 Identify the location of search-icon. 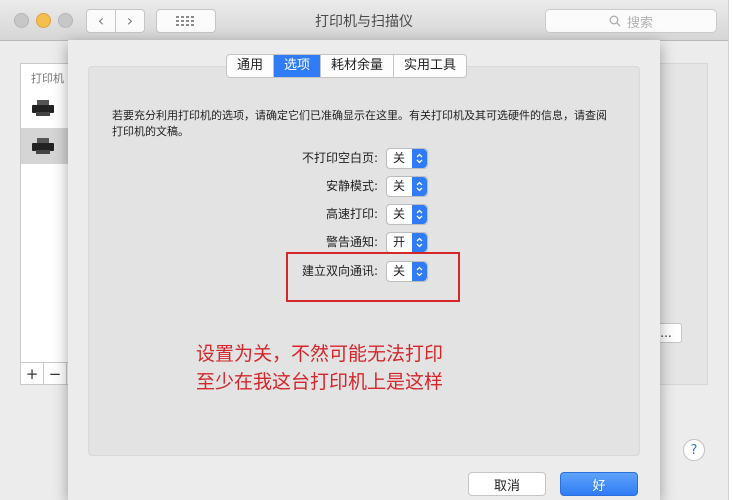
(615, 21).